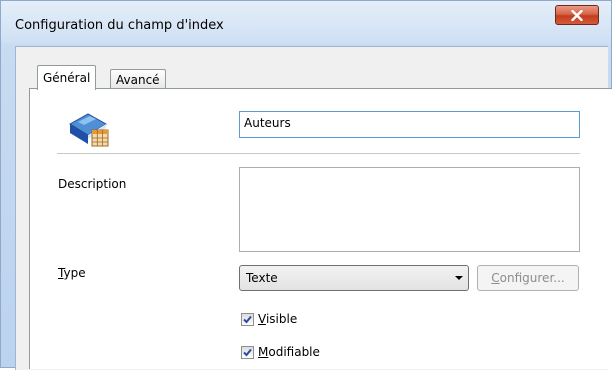 The height and width of the screenshot is (370, 612). Describe the element at coordinates (262, 319) in the screenshot. I see `visible-label-mnemonic: V` at that location.